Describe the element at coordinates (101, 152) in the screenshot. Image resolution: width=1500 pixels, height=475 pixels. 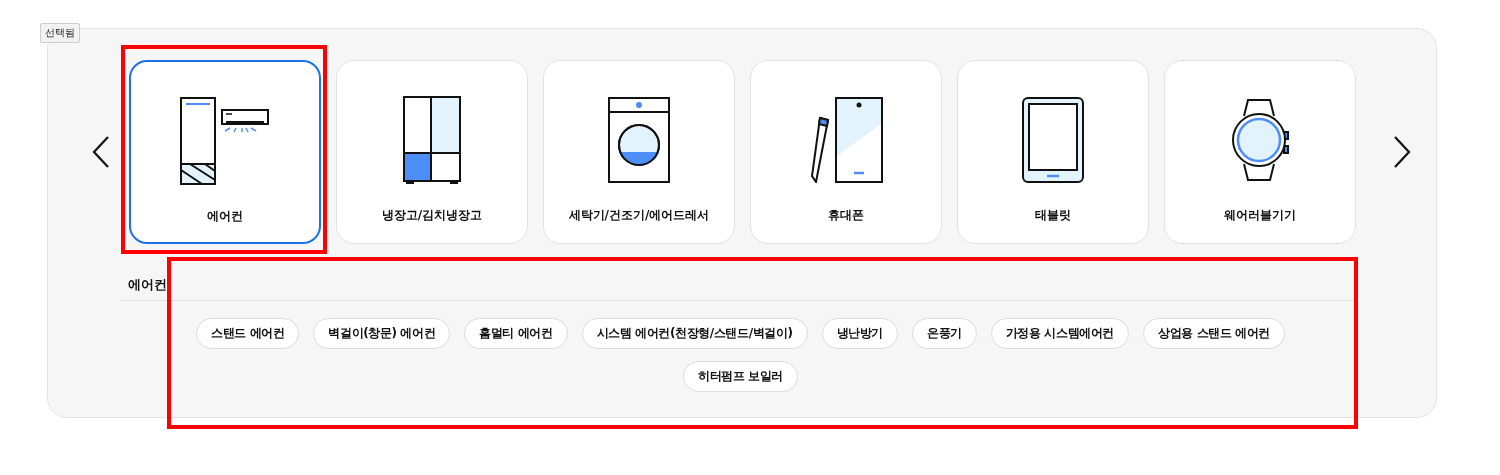
I see `chevron-left-icon` at that location.